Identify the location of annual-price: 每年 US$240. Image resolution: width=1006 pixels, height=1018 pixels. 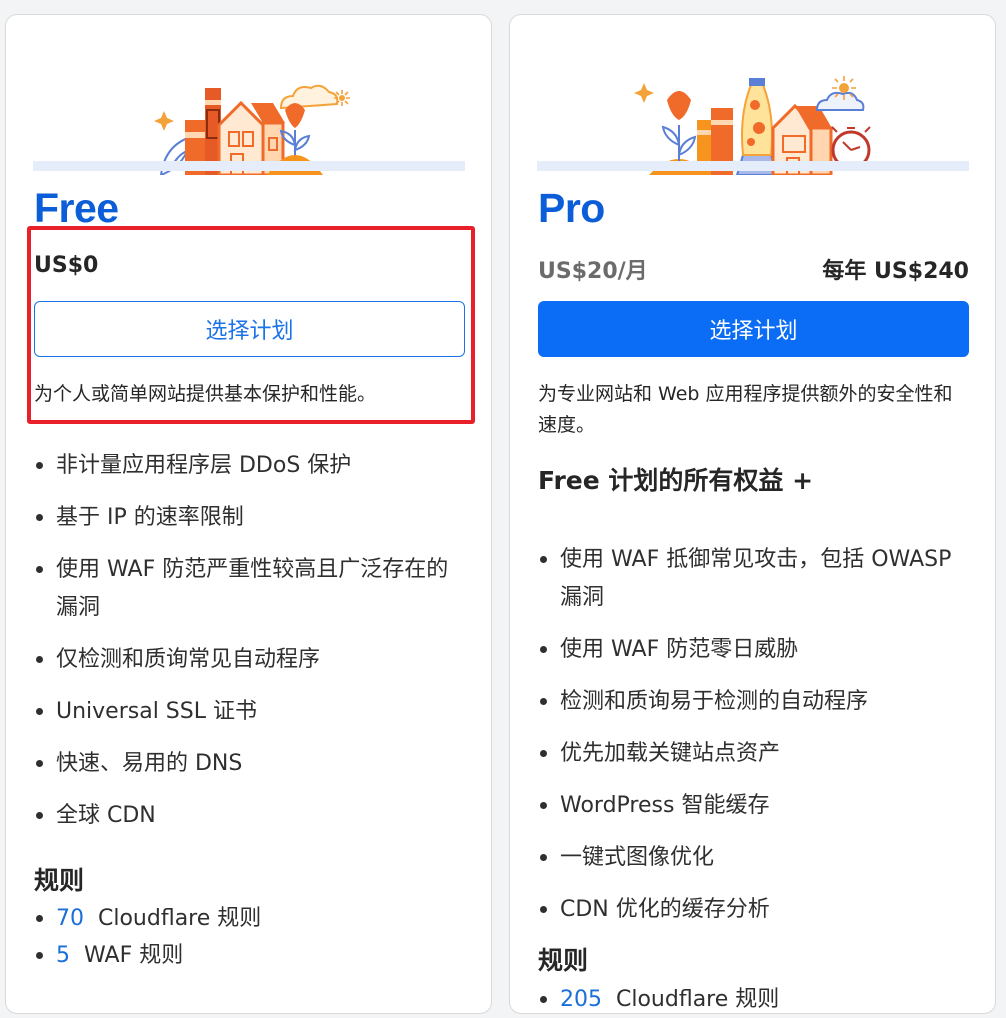
(895, 271).